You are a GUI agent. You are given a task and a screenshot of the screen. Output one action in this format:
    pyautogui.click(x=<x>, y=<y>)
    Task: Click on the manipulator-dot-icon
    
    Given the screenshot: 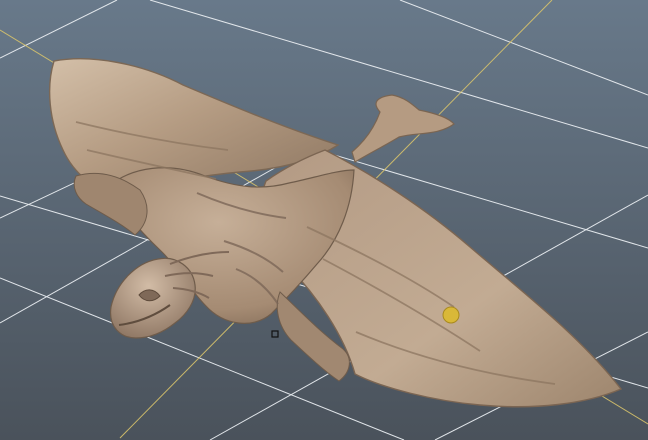 What is the action you would take?
    pyautogui.click(x=451, y=315)
    